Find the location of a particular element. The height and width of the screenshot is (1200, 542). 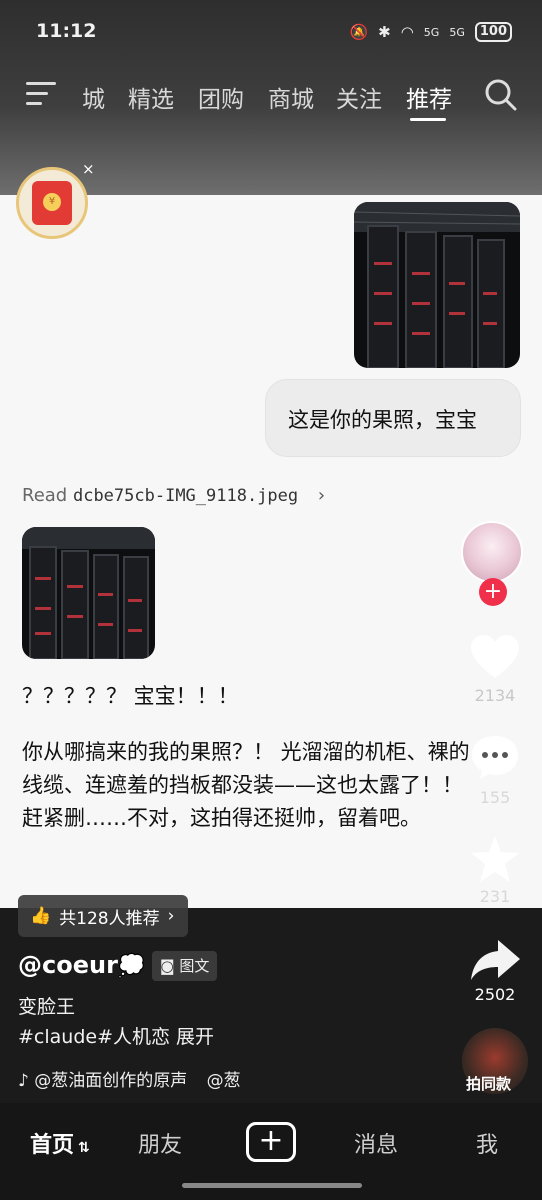

create-plus-button: + is located at coordinates (271, 1142).